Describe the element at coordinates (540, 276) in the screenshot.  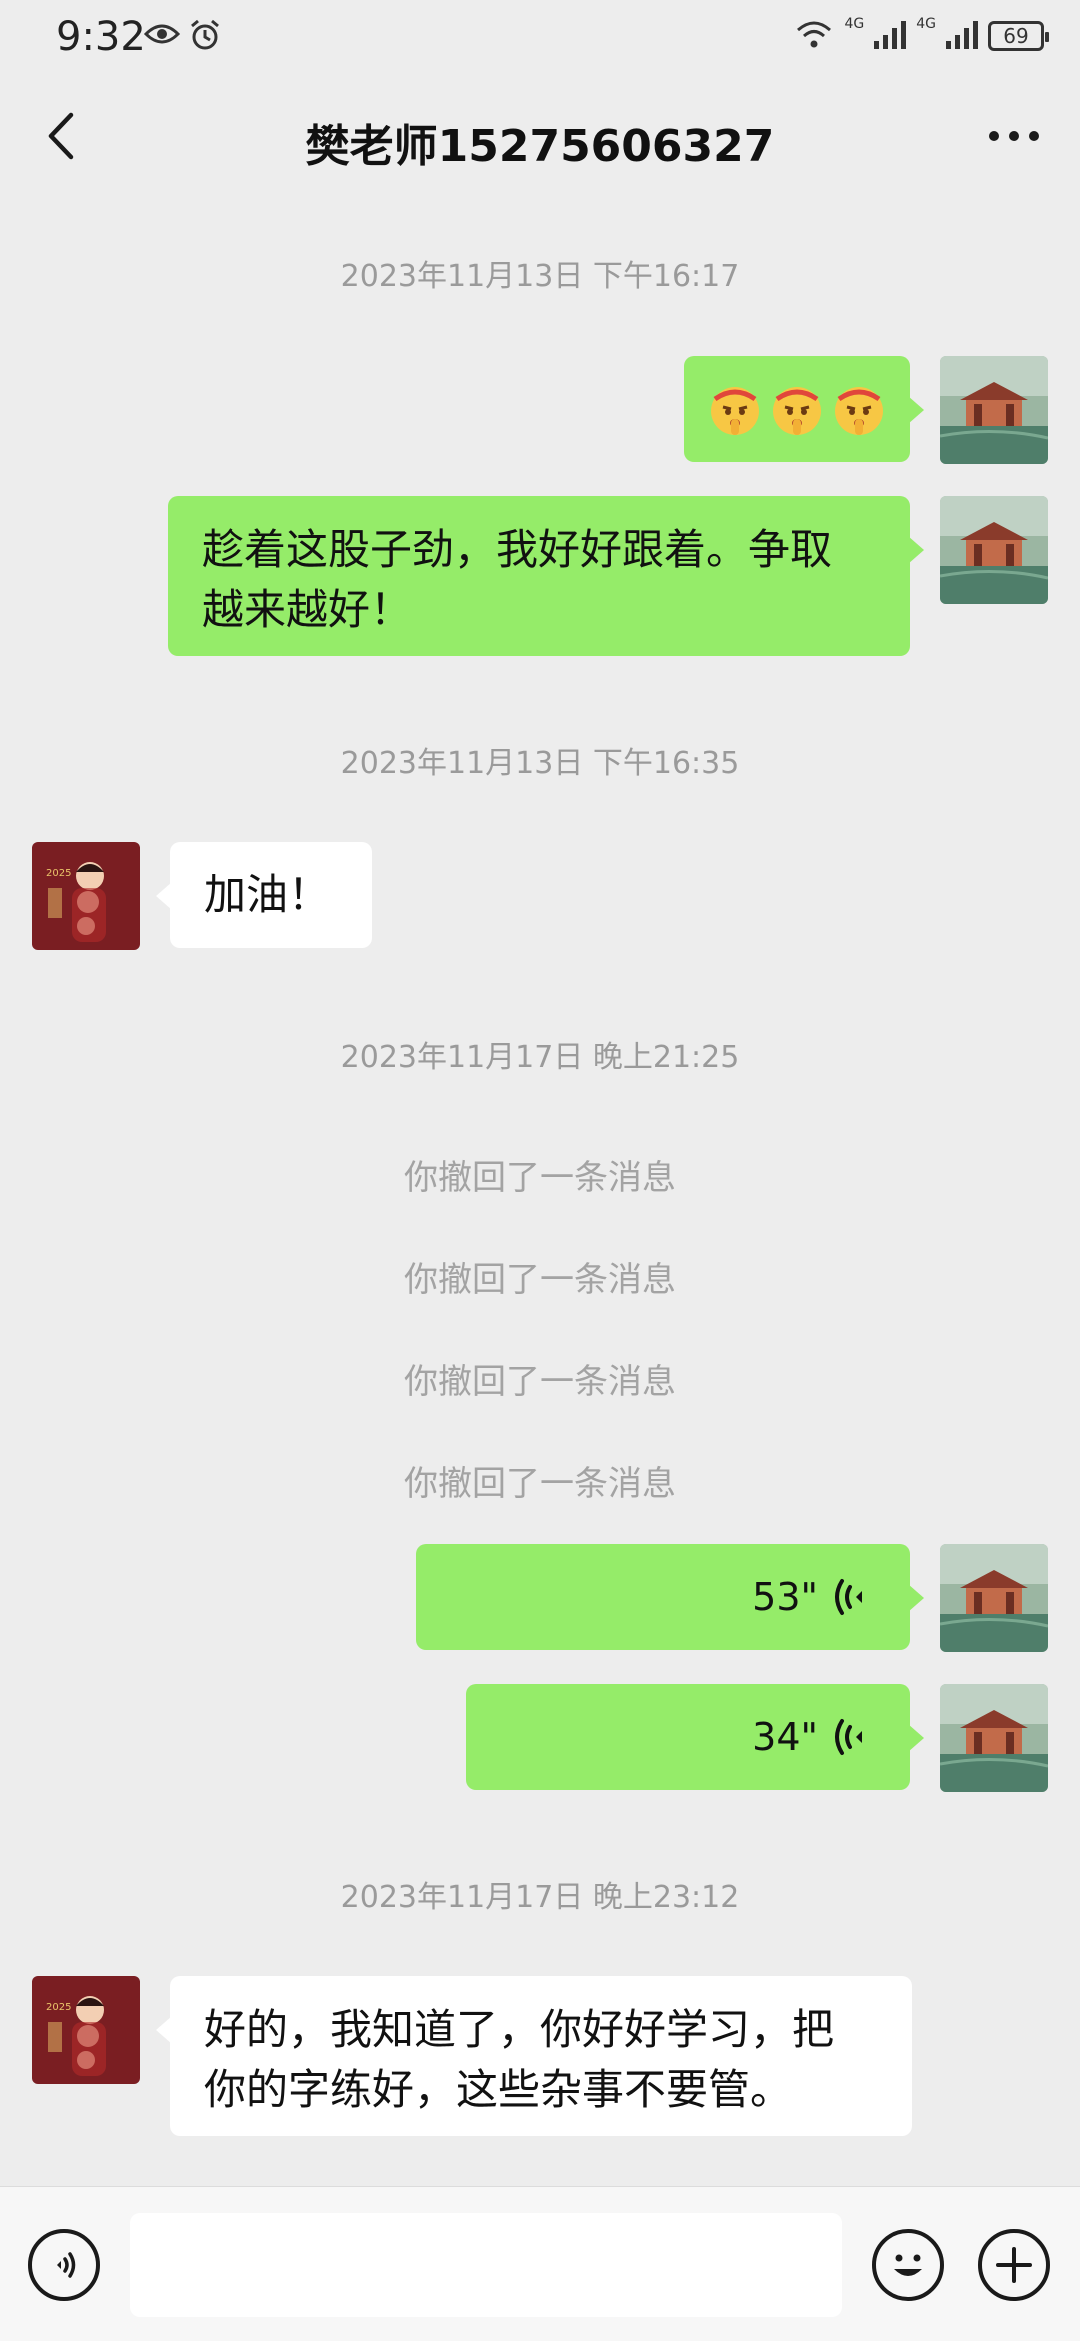
I see `message-timestamp: 2023年11月13日 下午16:17` at that location.